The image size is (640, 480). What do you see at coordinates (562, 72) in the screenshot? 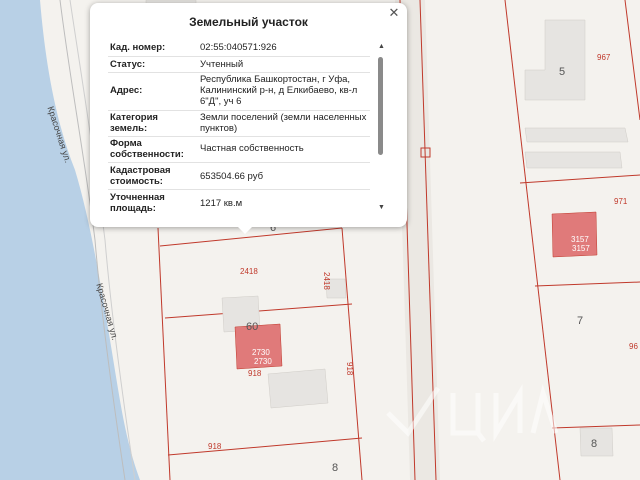
I see `house-number: 5` at bounding box center [562, 72].